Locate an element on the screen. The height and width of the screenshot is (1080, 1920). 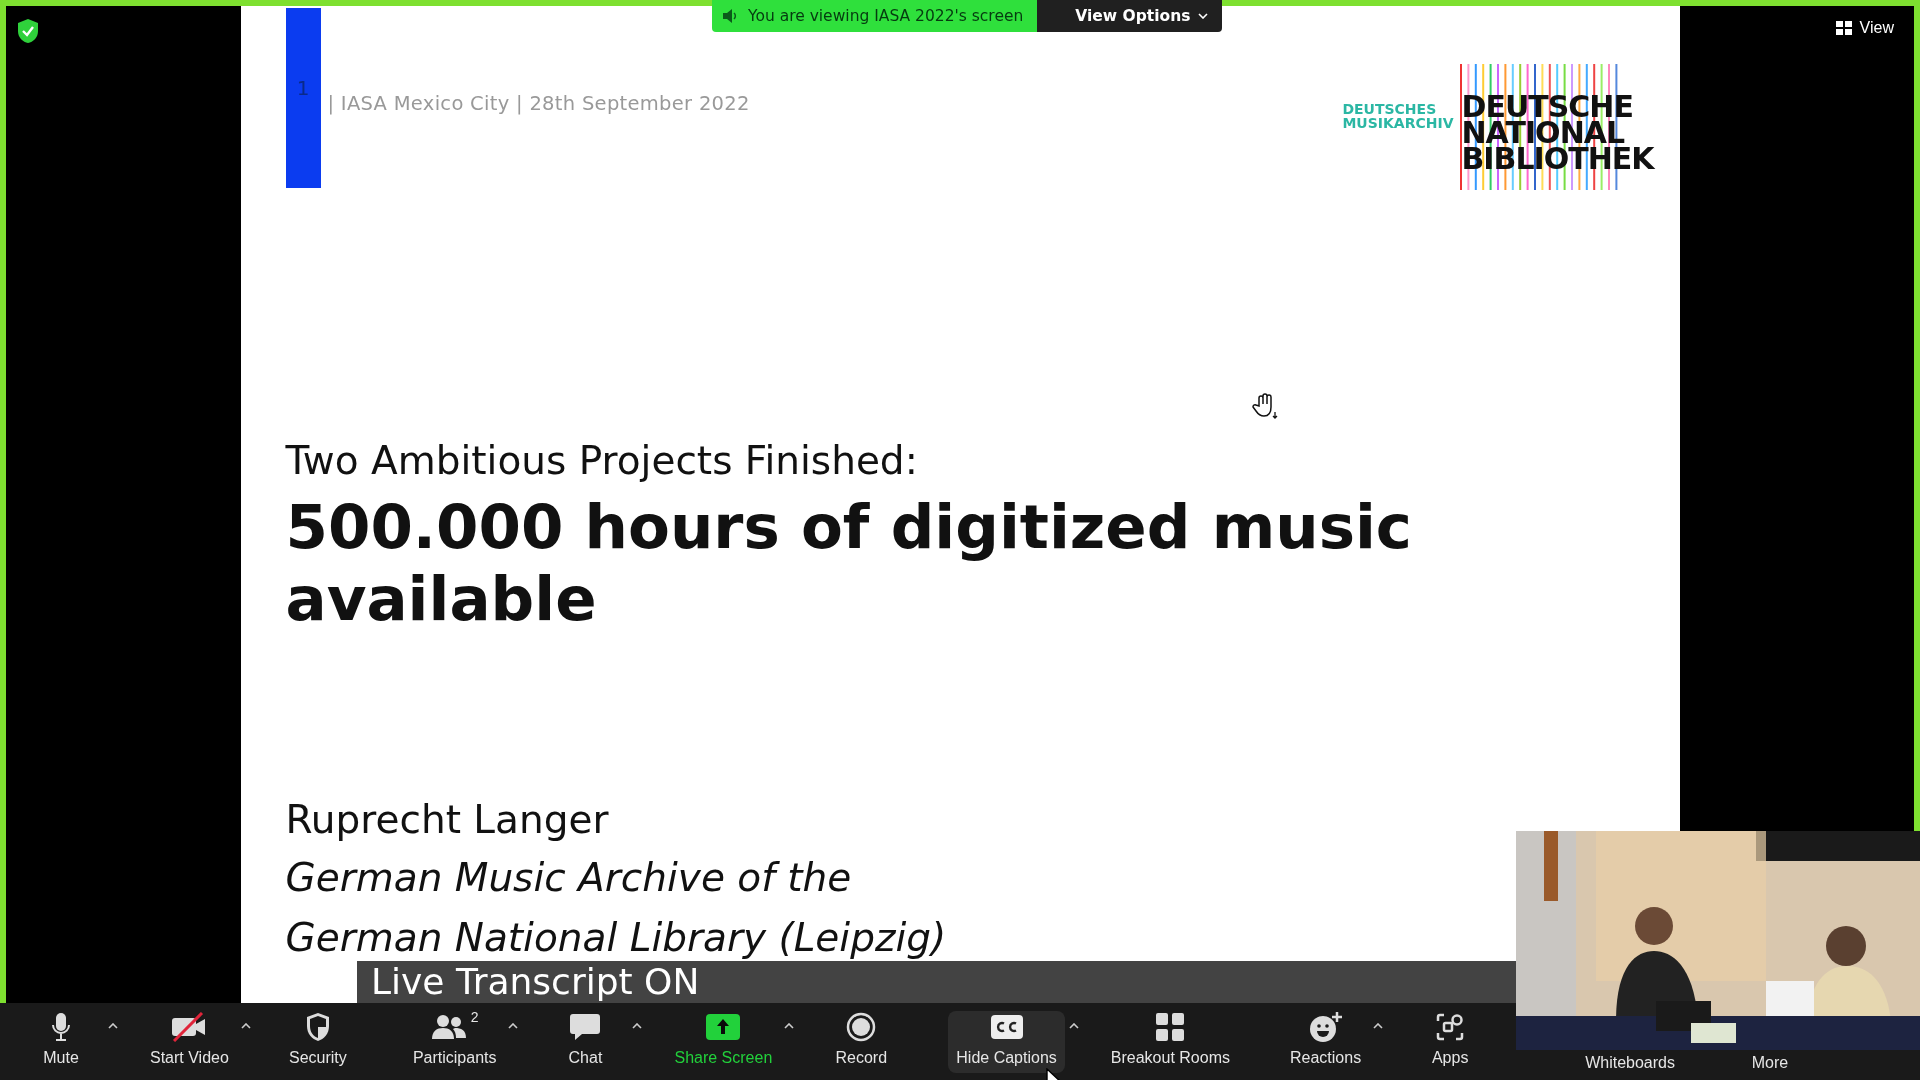
toolbar-button: Whiteboards is located at coordinates (1630, 1064).